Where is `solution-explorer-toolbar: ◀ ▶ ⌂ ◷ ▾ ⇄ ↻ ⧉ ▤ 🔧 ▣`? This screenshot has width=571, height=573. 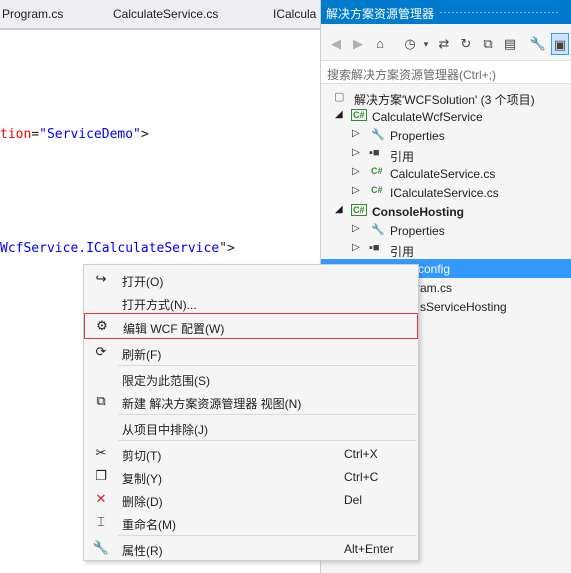 solution-explorer-toolbar: ◀ ▶ ⌂ ◷ ▾ ⇄ ↻ ⧉ ▤ 🔧 ▣ is located at coordinates (446, 45).